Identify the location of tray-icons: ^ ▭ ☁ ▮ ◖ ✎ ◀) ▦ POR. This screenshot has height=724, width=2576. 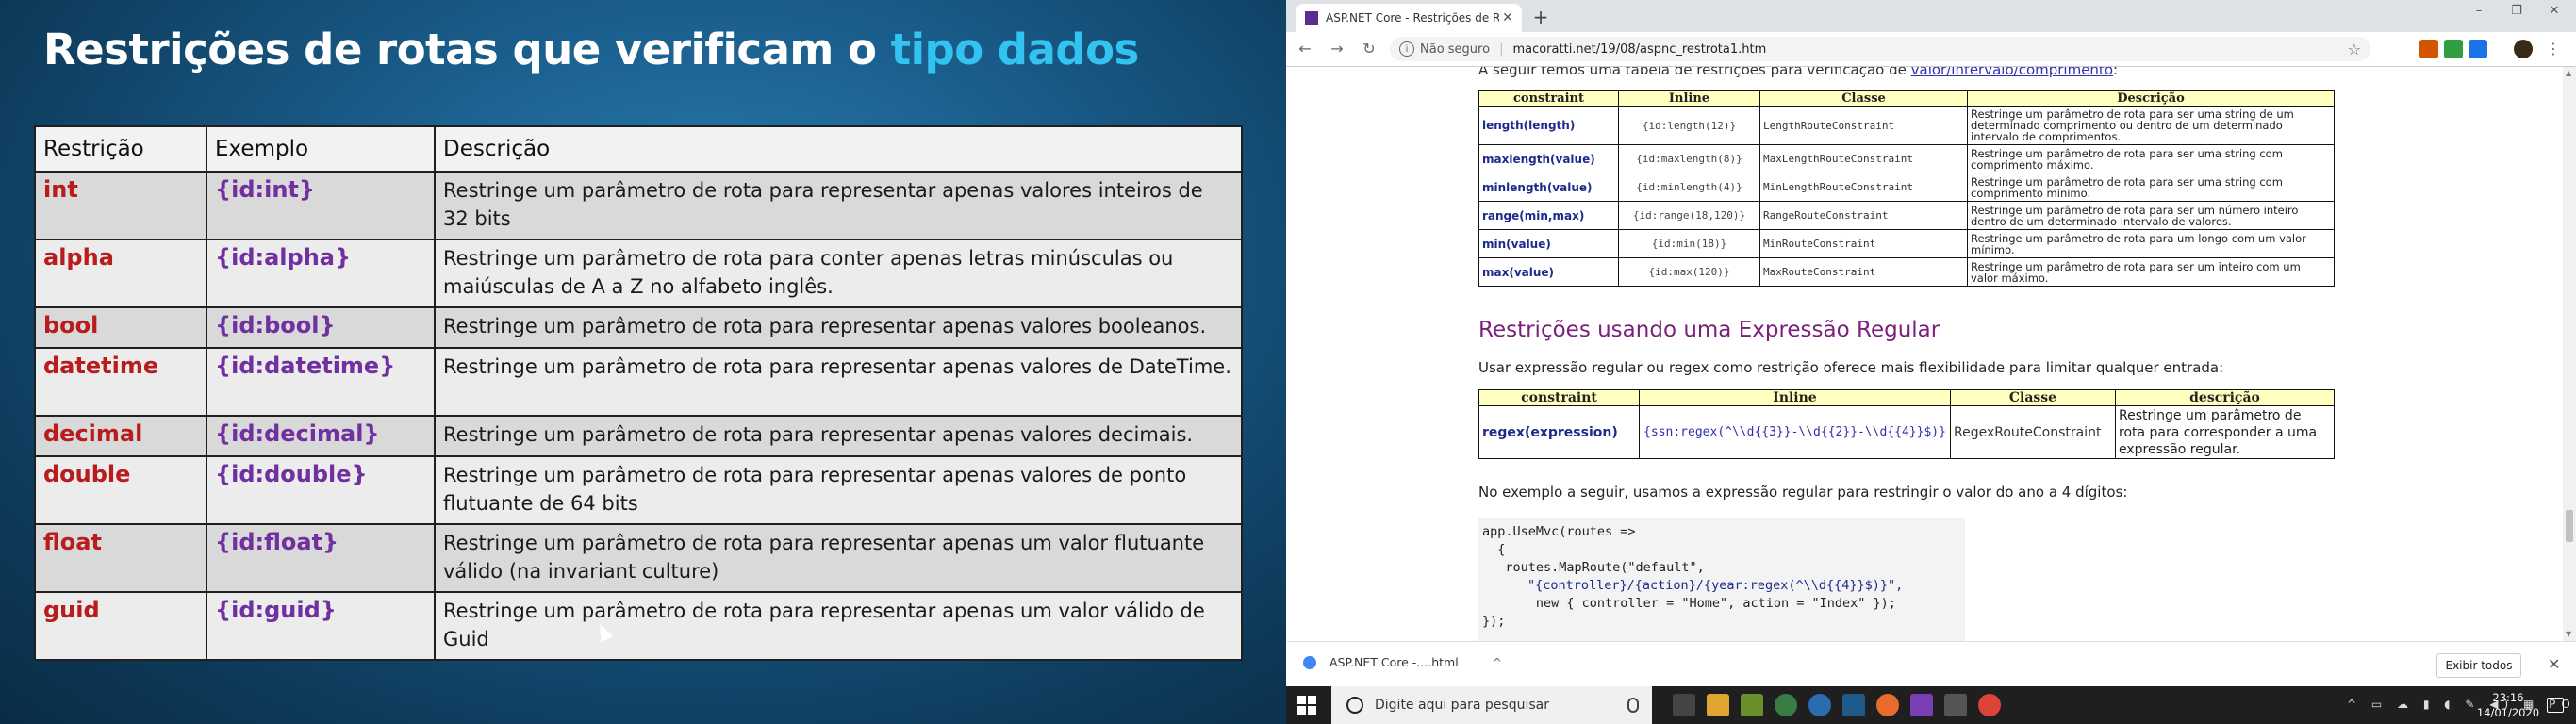
(2461, 704).